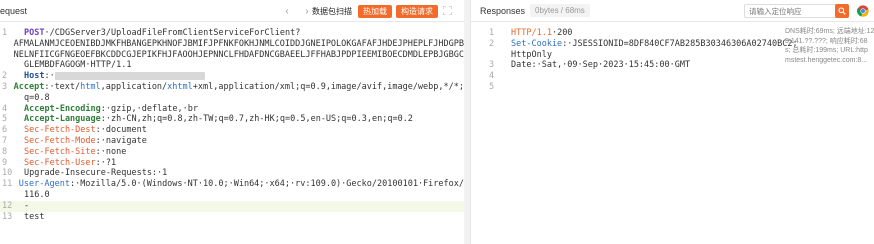  Describe the element at coordinates (90, 86) in the screenshot. I see `code-token: html` at that location.